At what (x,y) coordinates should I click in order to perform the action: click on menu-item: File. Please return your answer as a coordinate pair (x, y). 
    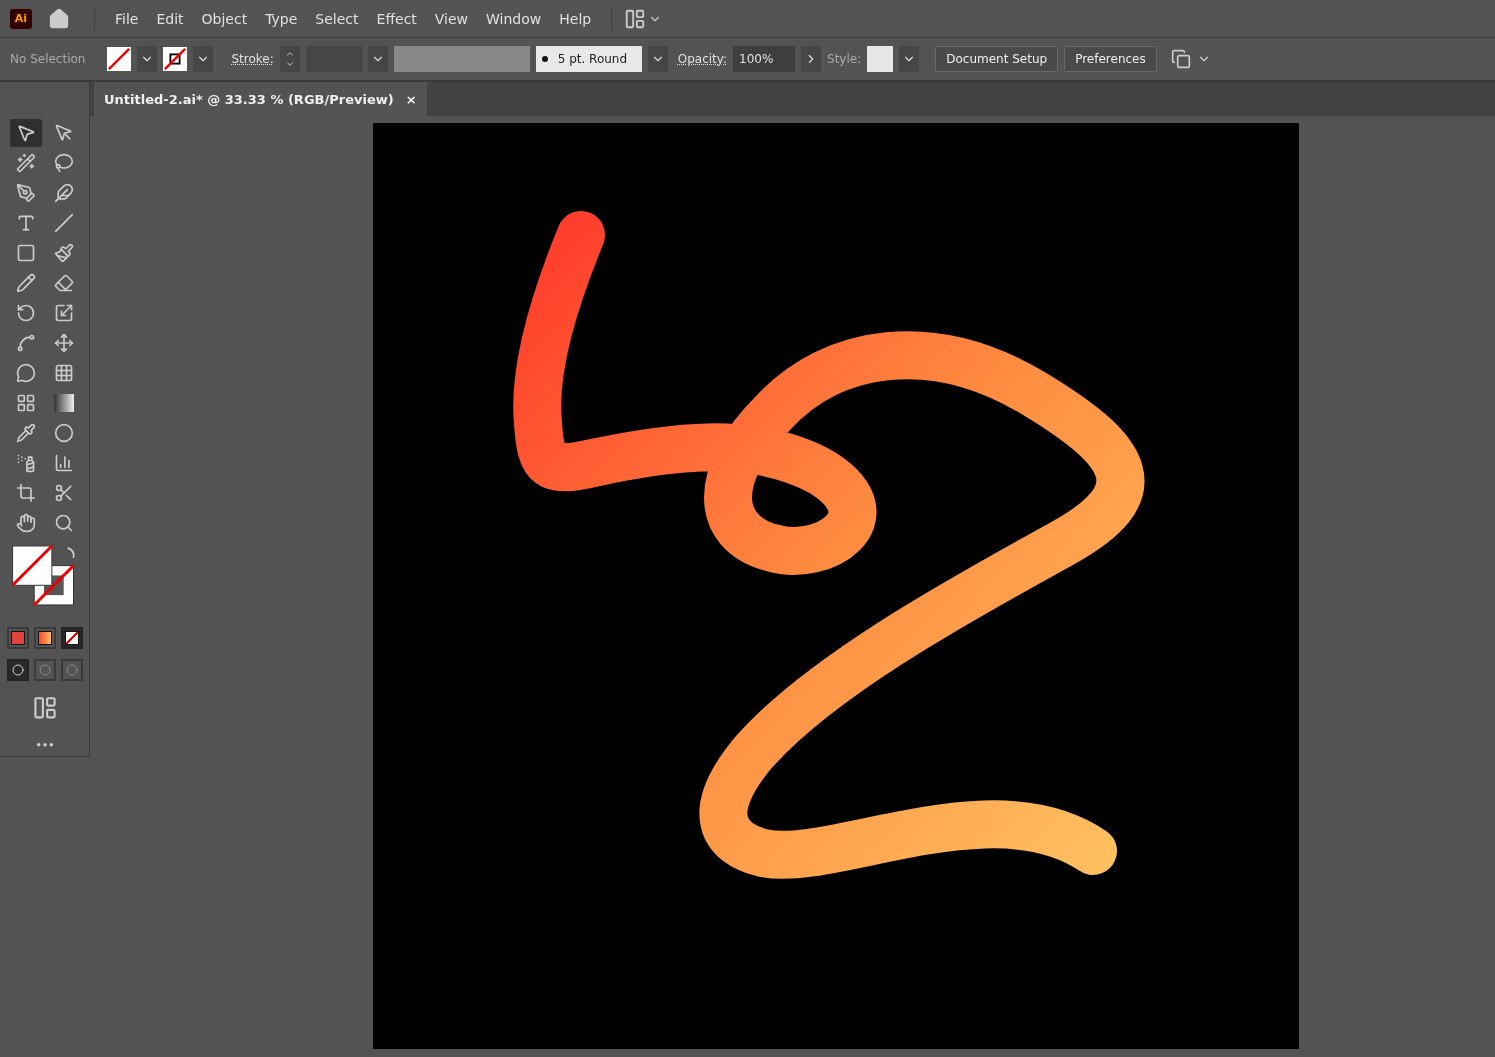
    Looking at the image, I should click on (127, 18).